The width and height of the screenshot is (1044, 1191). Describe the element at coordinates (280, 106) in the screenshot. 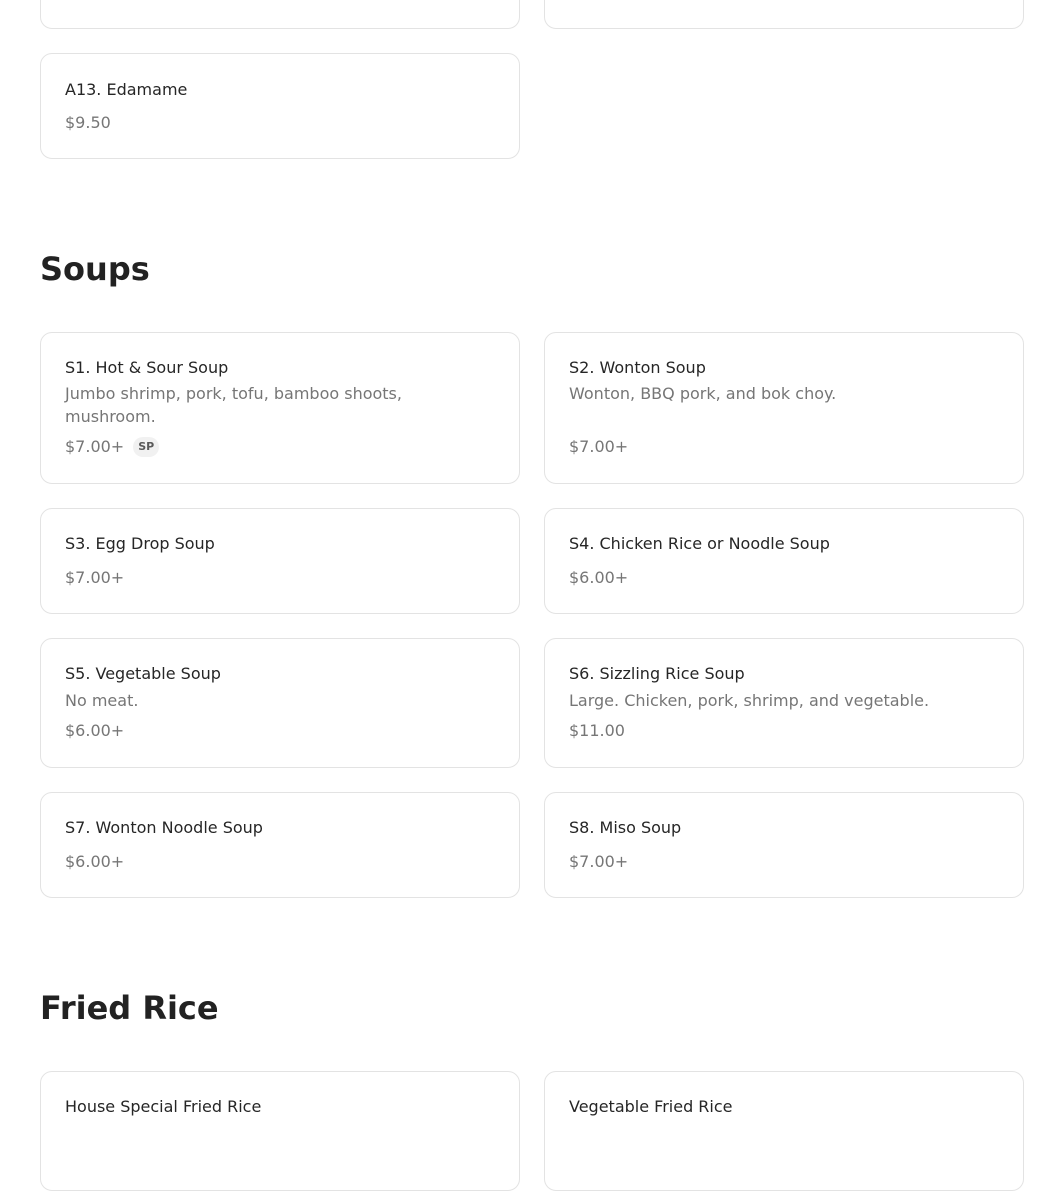

I see `menu-item-card: A13. Edamame $9.50` at that location.